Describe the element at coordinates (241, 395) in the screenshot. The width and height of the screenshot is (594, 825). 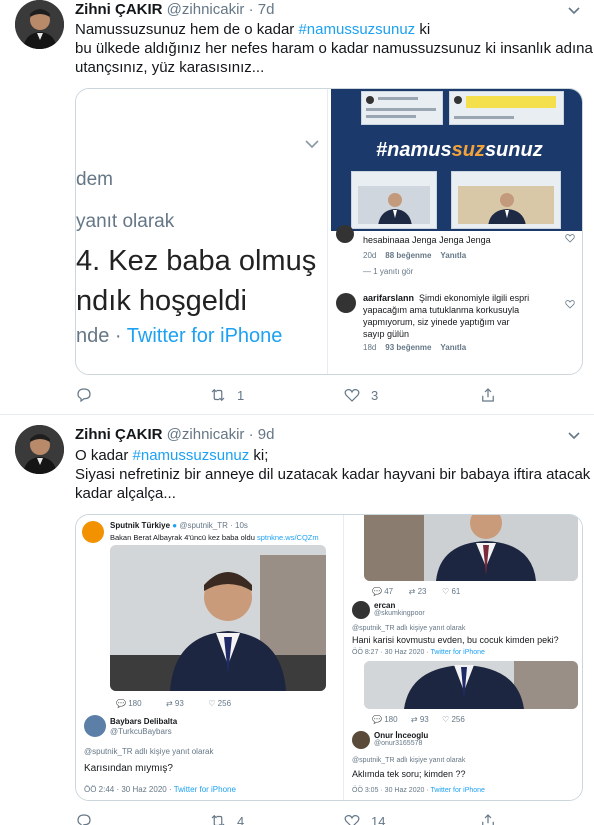
I see `retweet-count: 1` at that location.